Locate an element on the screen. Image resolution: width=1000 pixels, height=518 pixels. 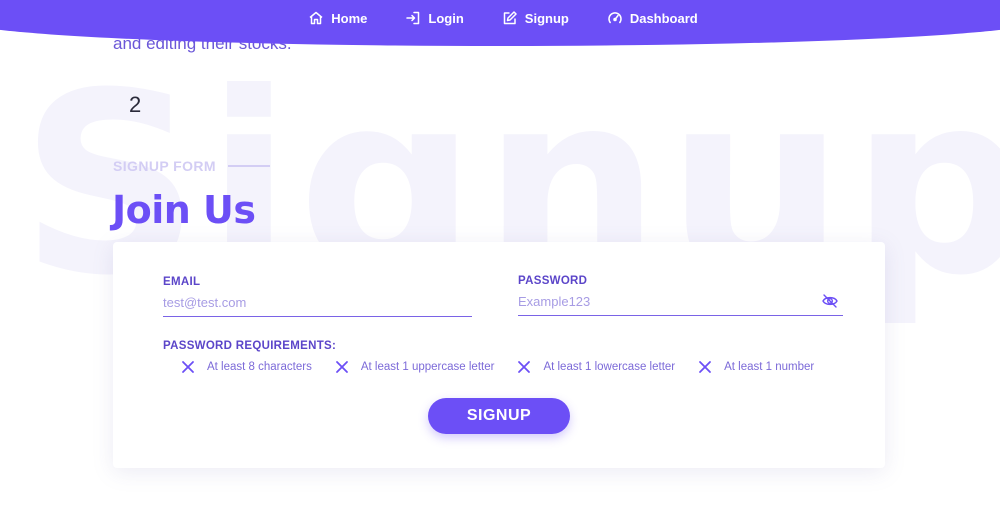
requirement-item: At least 1 number is located at coordinates (756, 367).